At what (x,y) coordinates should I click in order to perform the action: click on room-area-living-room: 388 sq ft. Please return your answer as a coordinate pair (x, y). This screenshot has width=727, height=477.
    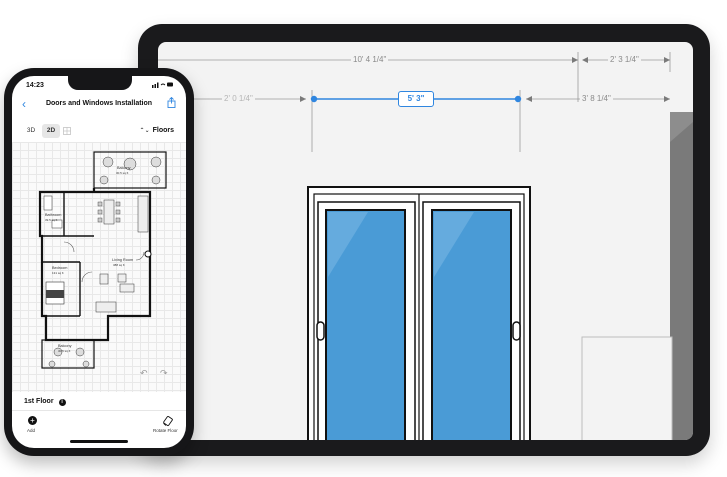
    Looking at the image, I should click on (119, 265).